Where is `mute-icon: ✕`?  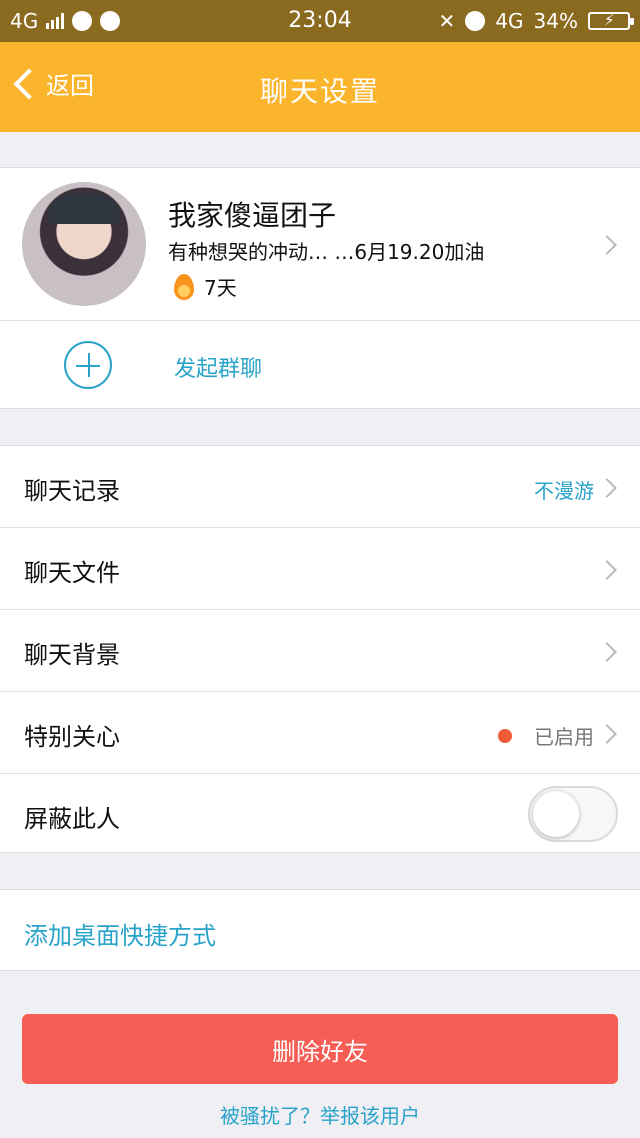 mute-icon: ✕ is located at coordinates (447, 21).